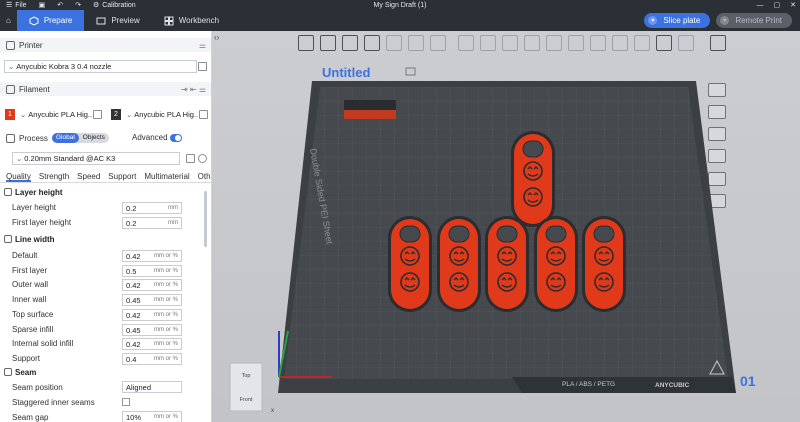 The height and width of the screenshot is (422, 800). I want to click on edit-filament-1-icon, so click(97, 114).